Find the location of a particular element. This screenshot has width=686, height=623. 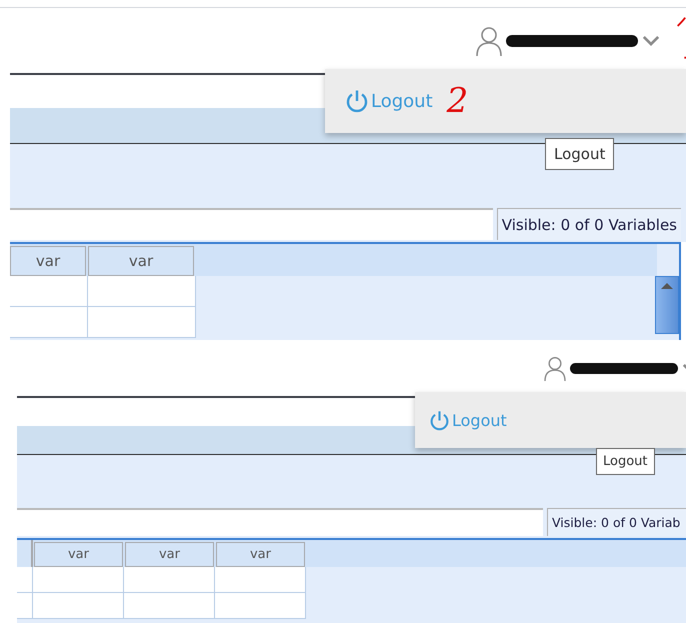

scrollbar is located at coordinates (667, 305).